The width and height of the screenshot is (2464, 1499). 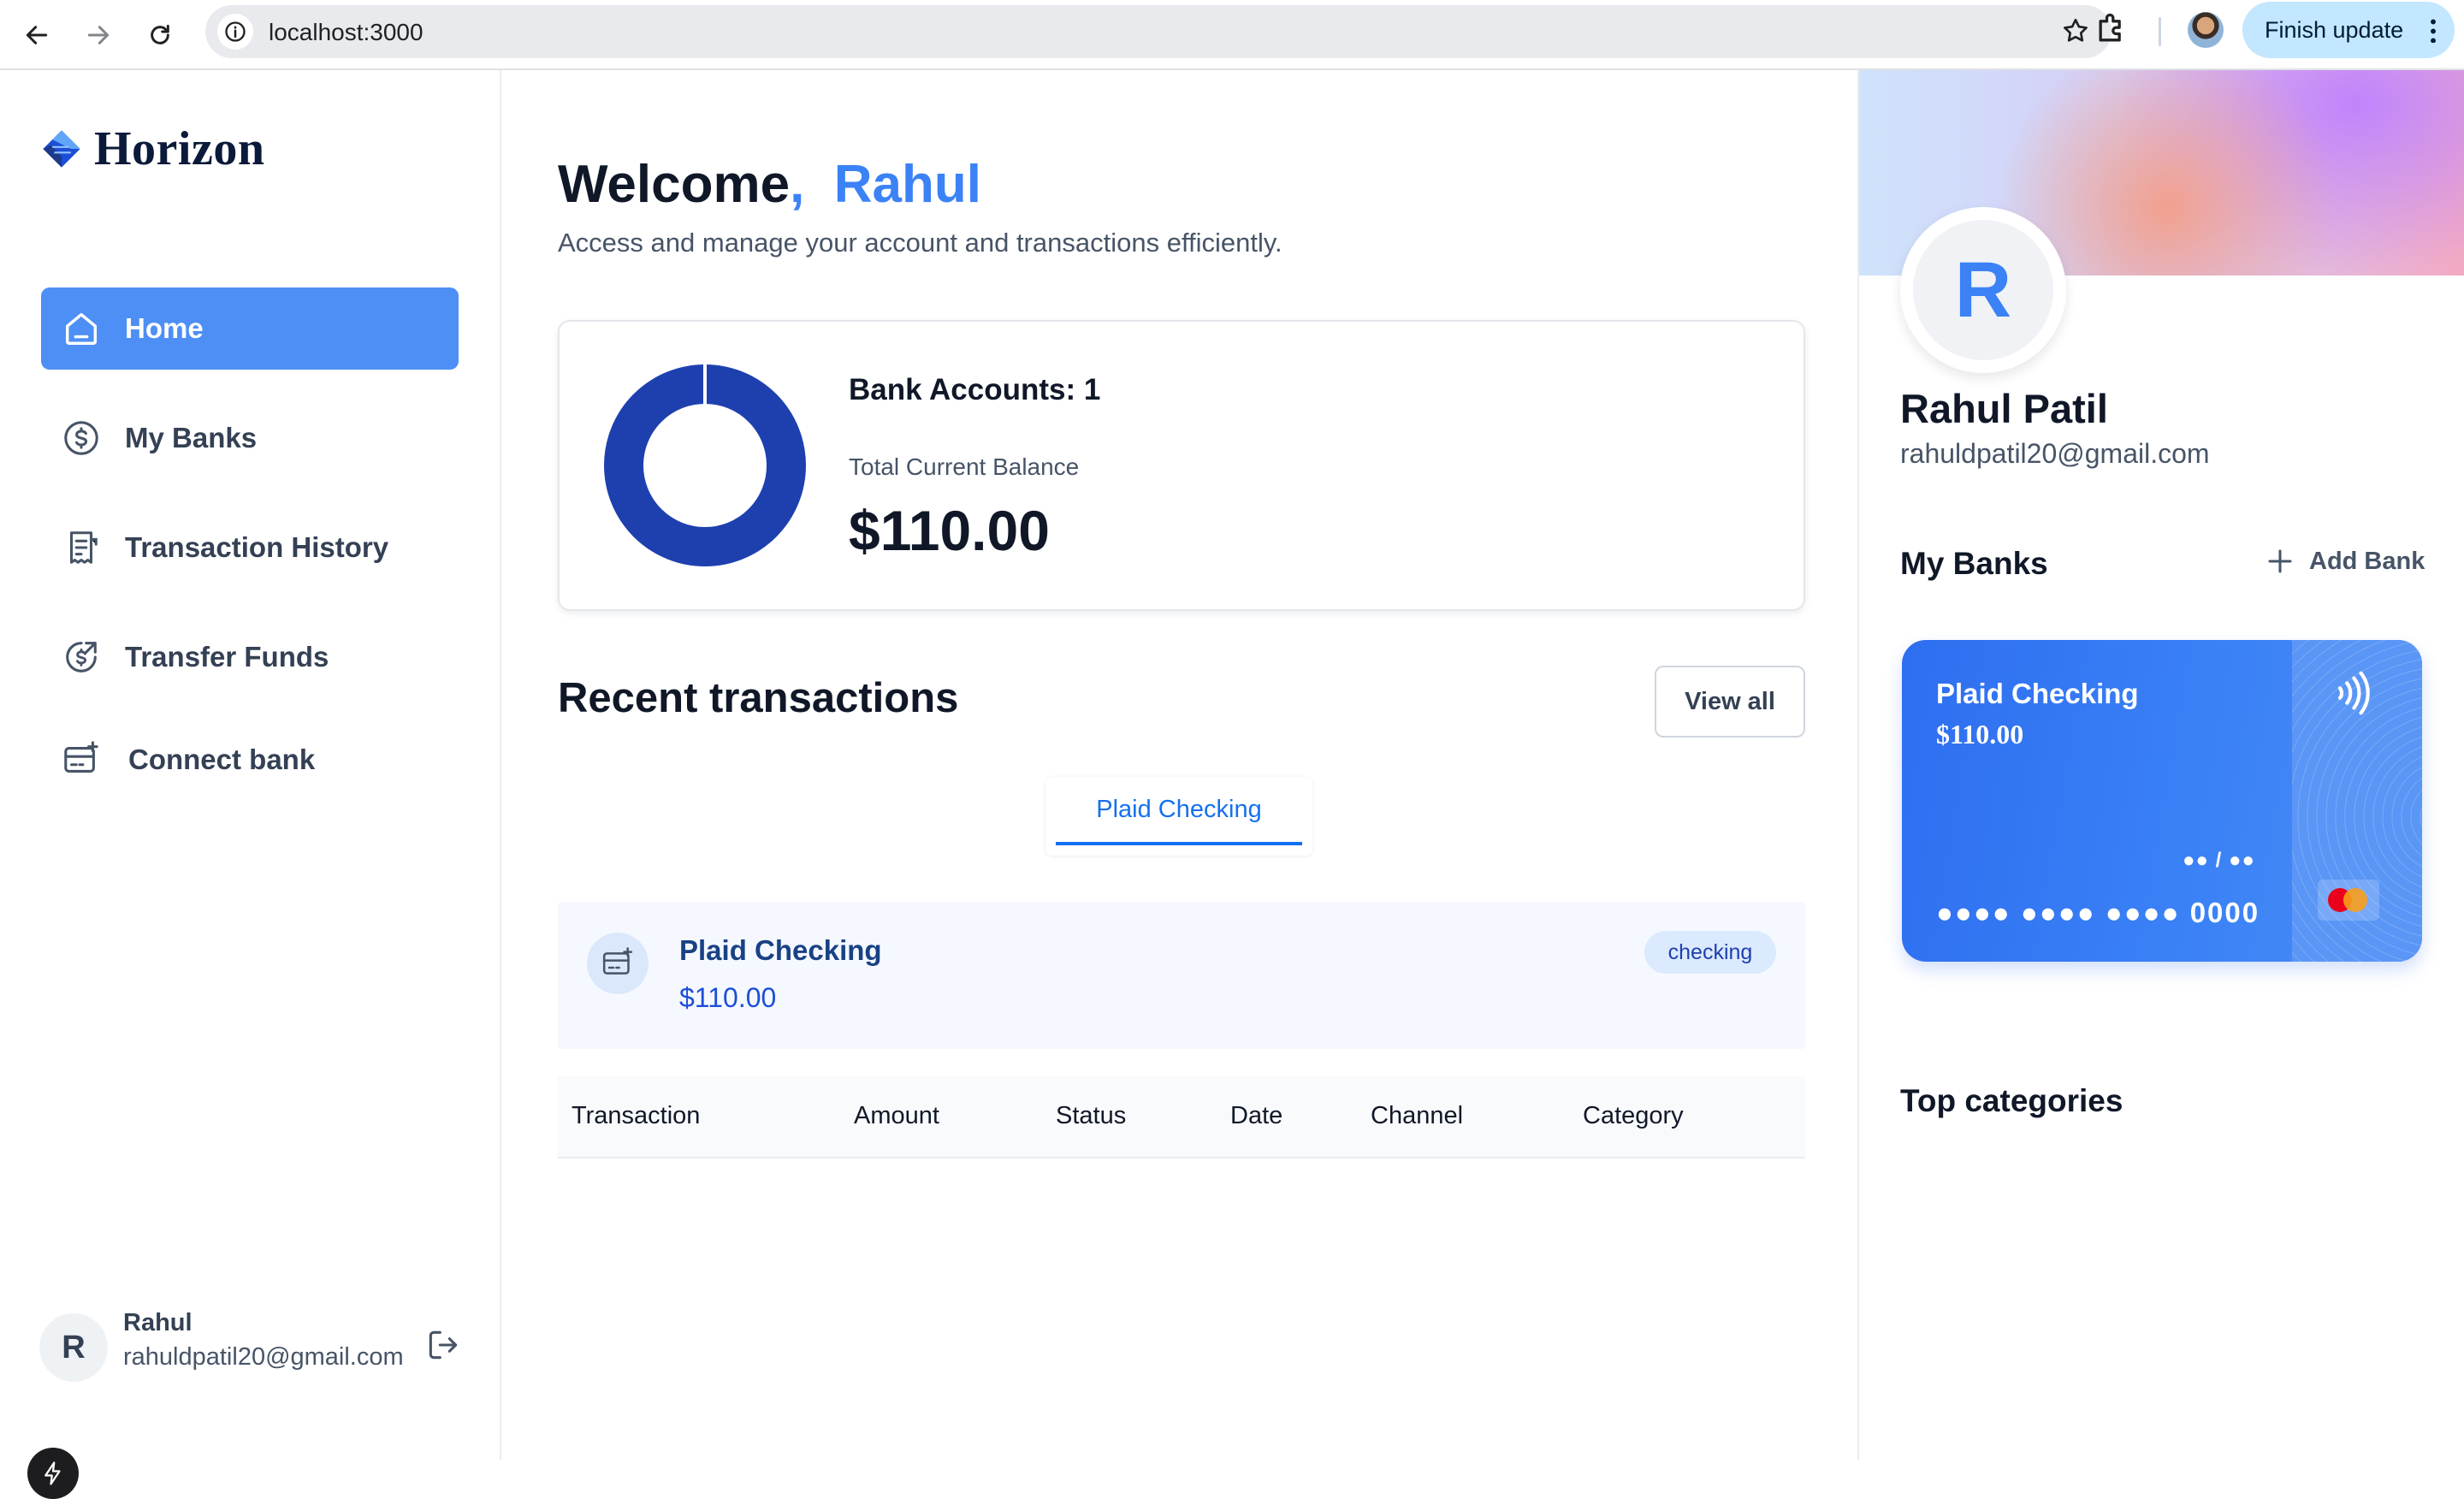 What do you see at coordinates (1633, 1116) in the screenshot?
I see `column-header-category: Category` at bounding box center [1633, 1116].